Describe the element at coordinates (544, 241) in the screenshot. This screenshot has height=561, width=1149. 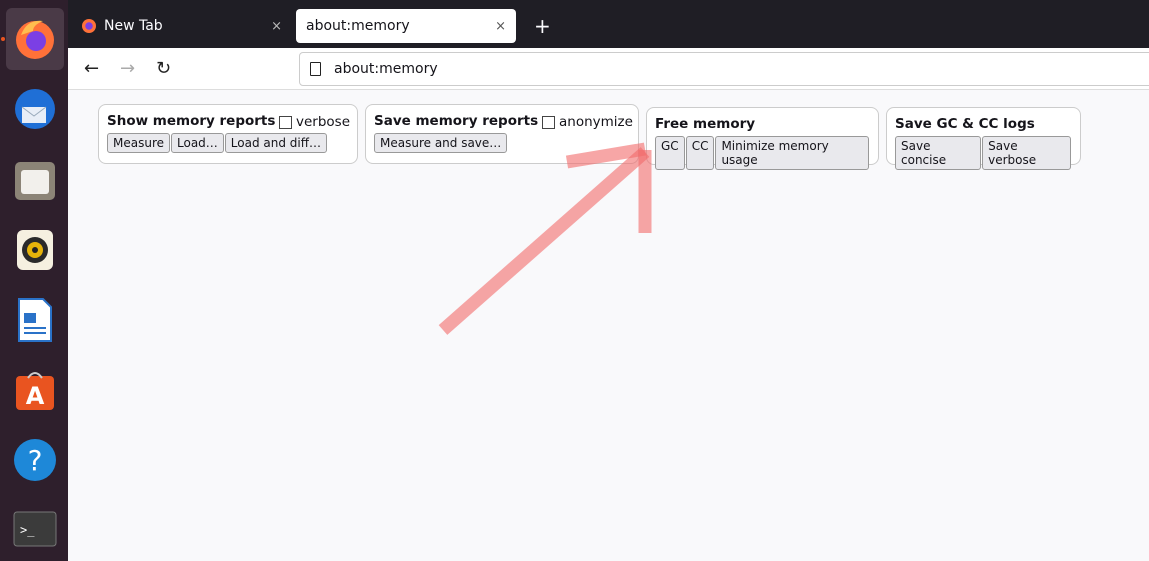
I see `arrow-shaft` at that location.